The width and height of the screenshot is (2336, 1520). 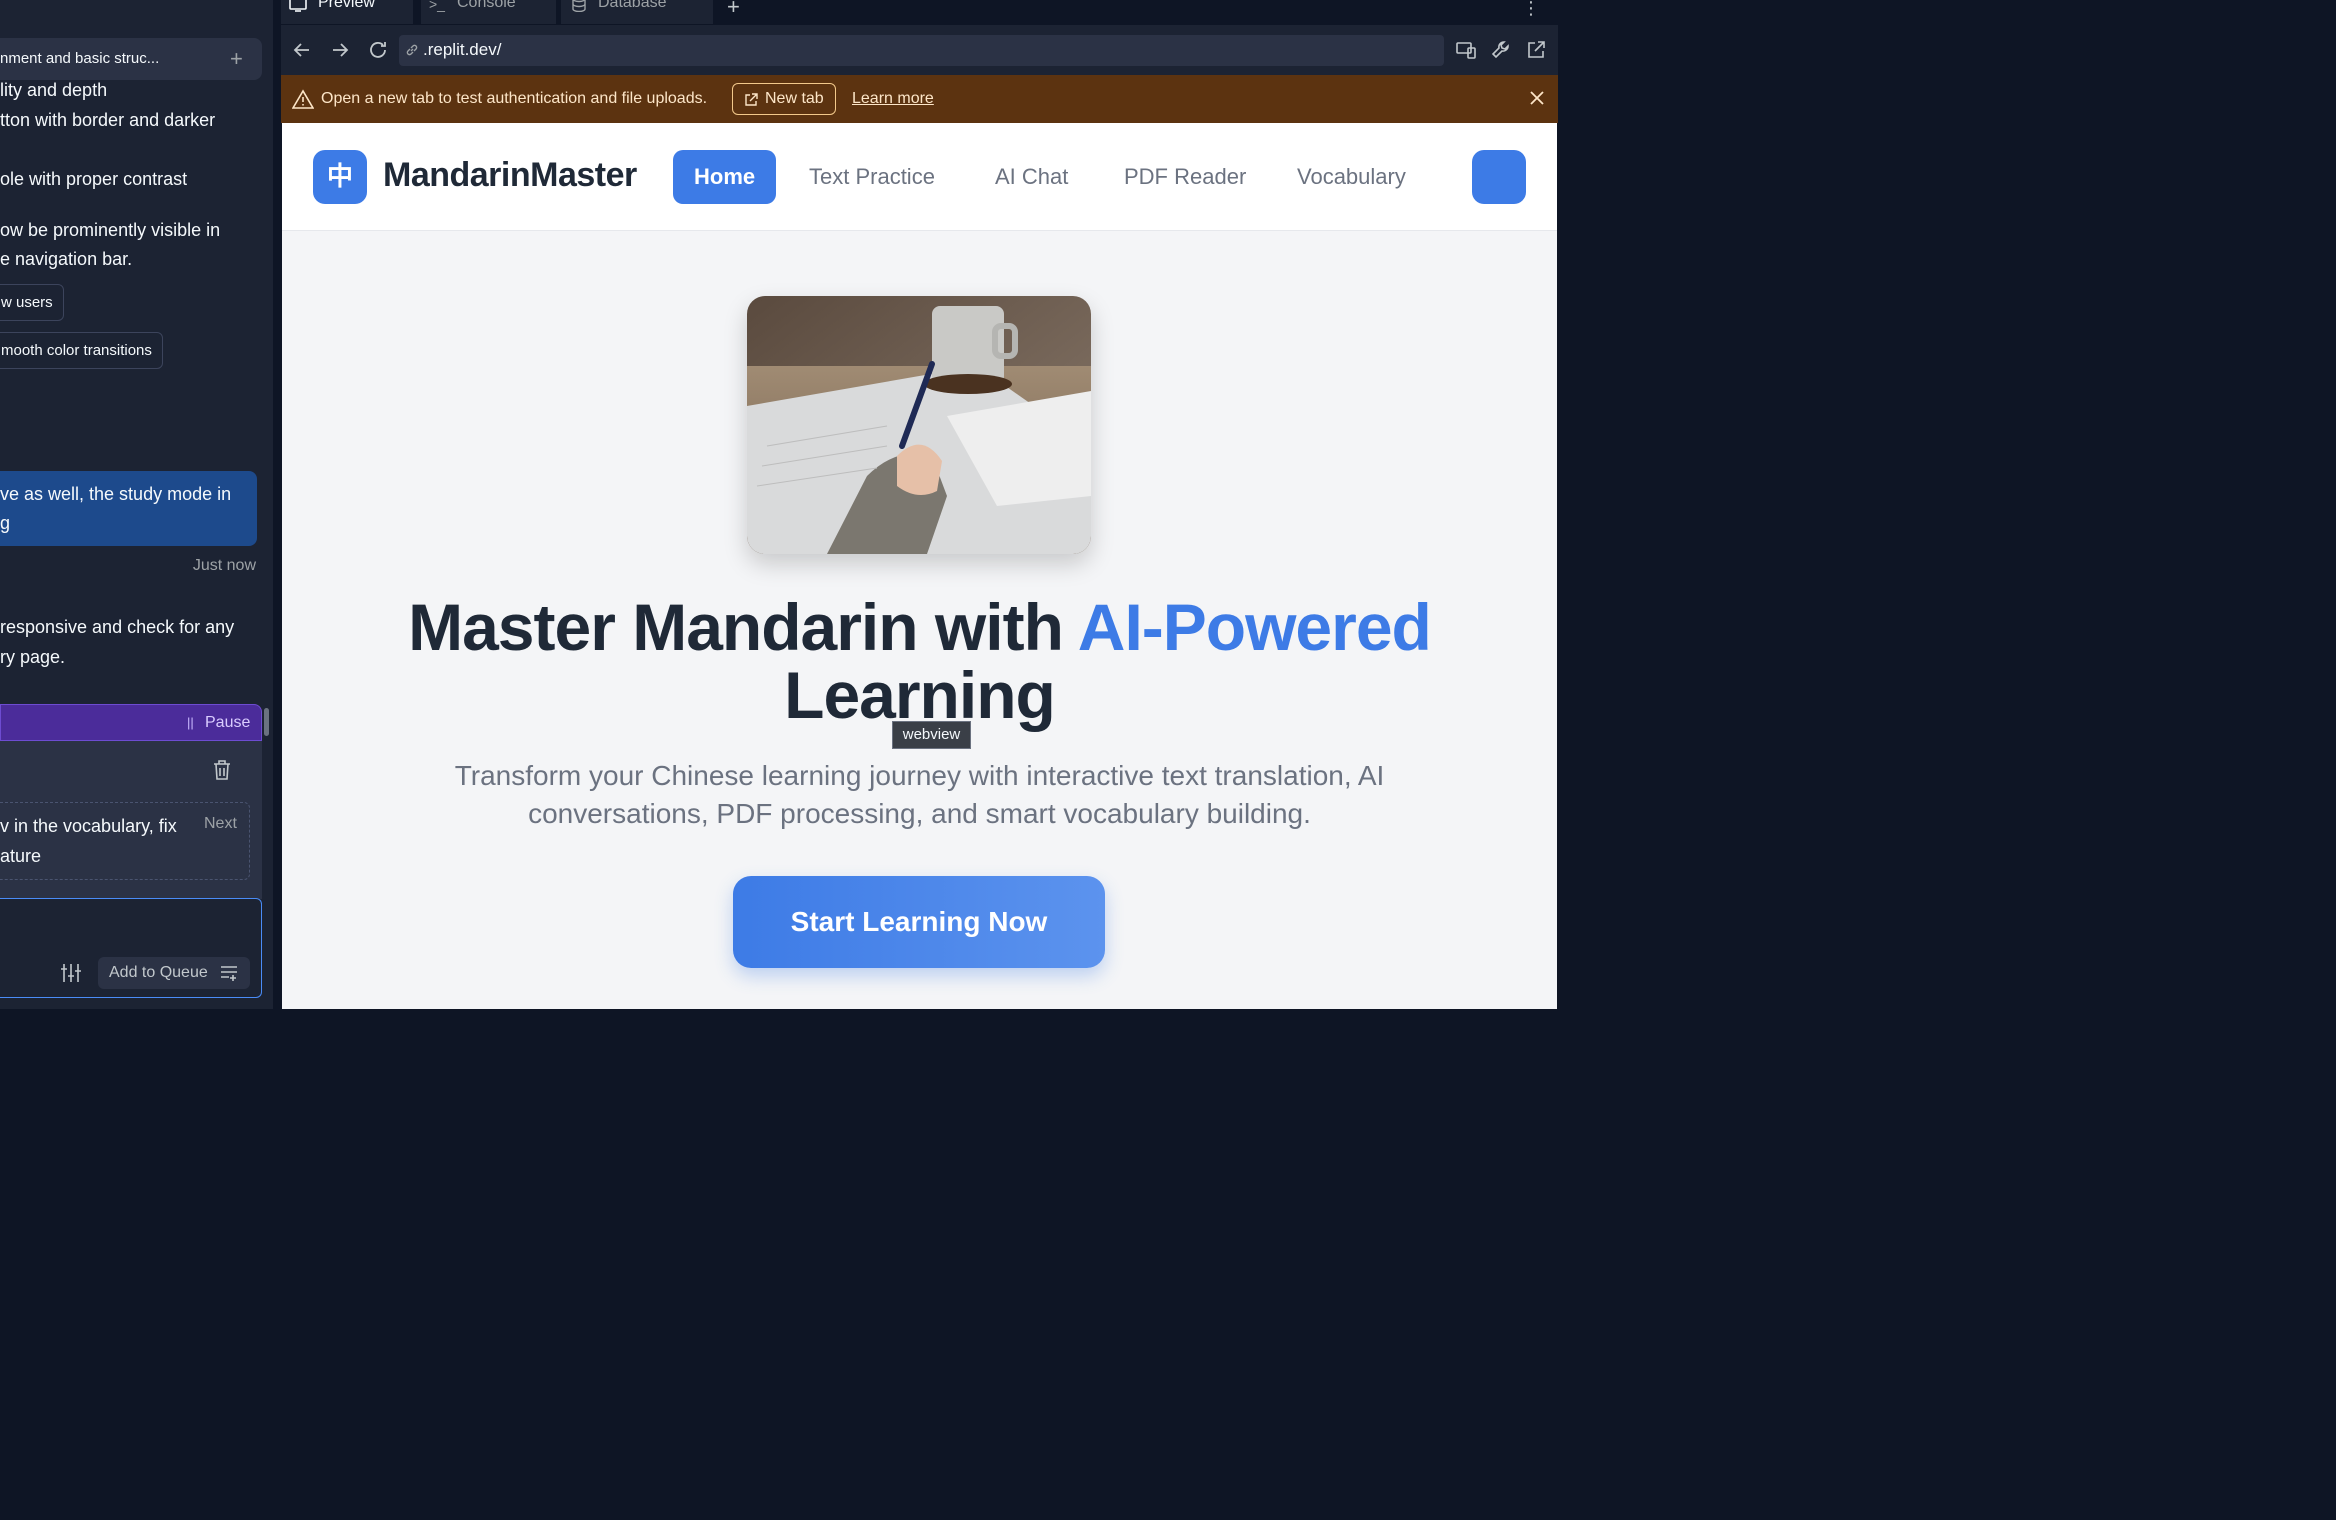 I want to click on agent-reply-line: responsive and check for any, so click(x=117, y=627).